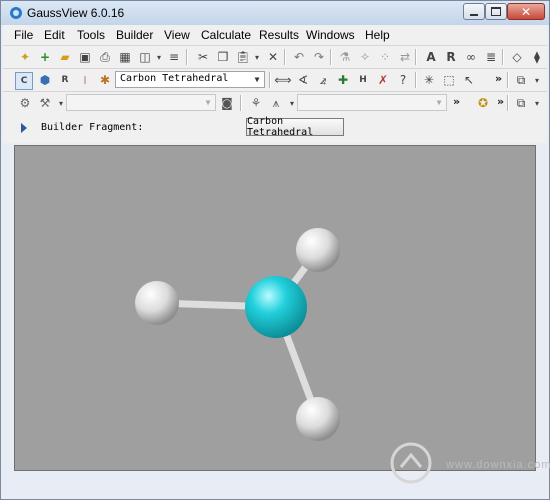  What do you see at coordinates (469, 80) in the screenshot?
I see `arrow-cursor-icon: ↖` at bounding box center [469, 80].